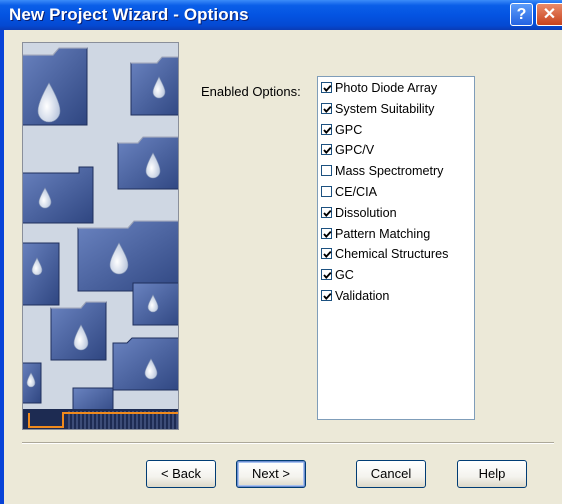 This screenshot has height=504, width=562. What do you see at coordinates (181, 474) in the screenshot?
I see `back-button: < Back` at bounding box center [181, 474].